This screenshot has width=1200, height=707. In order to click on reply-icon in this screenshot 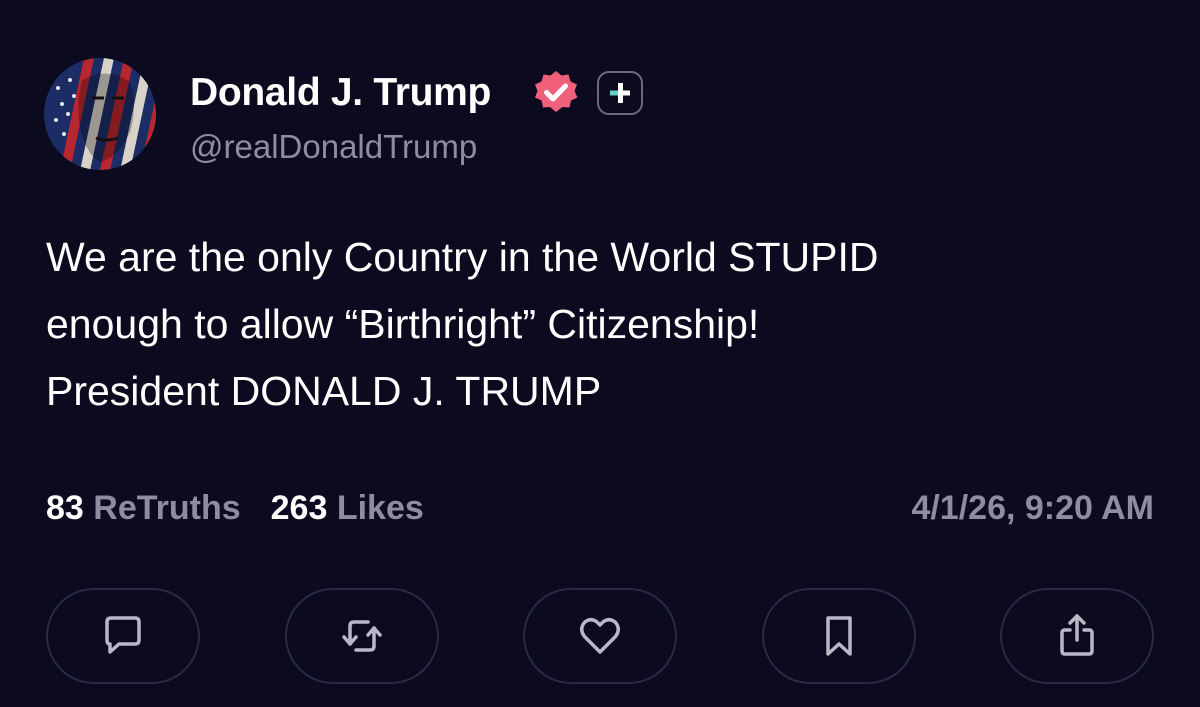, I will do `click(123, 635)`.